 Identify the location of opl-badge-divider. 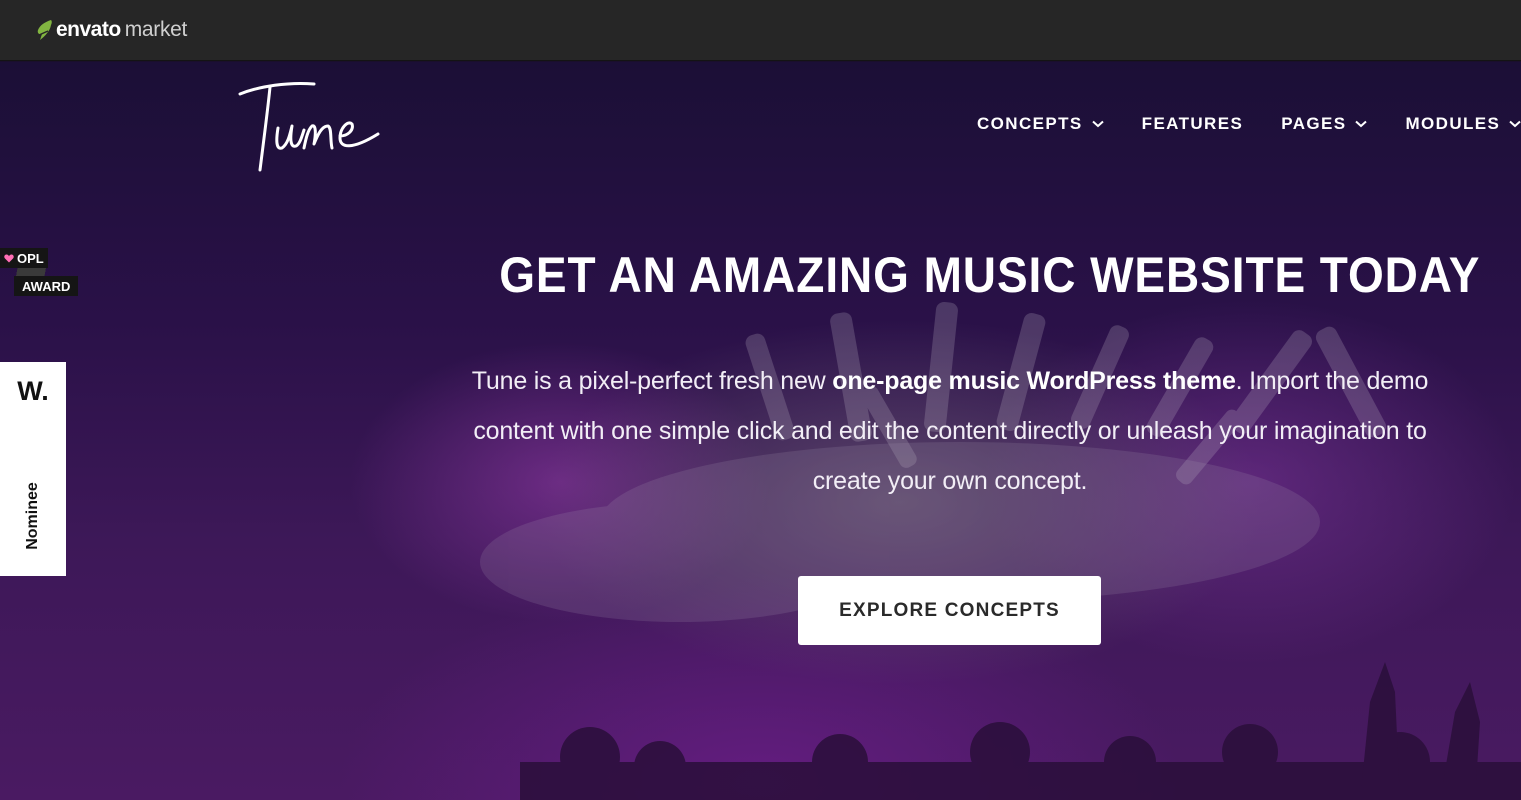
(31, 272).